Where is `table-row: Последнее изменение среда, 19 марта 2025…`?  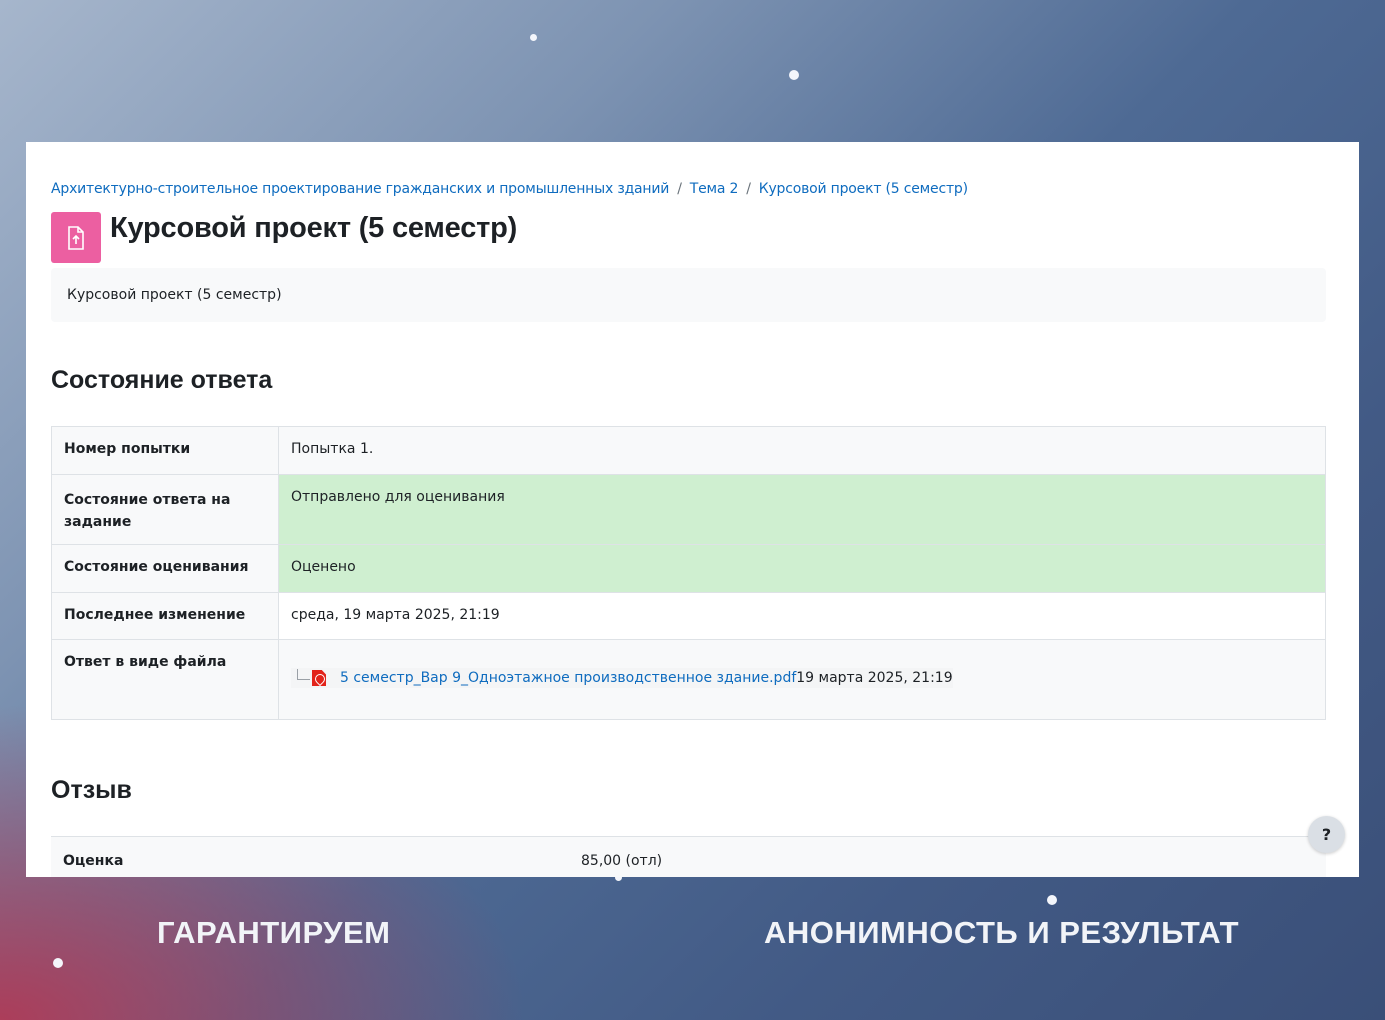 table-row: Последнее изменение среда, 19 марта 2025… is located at coordinates (688, 616).